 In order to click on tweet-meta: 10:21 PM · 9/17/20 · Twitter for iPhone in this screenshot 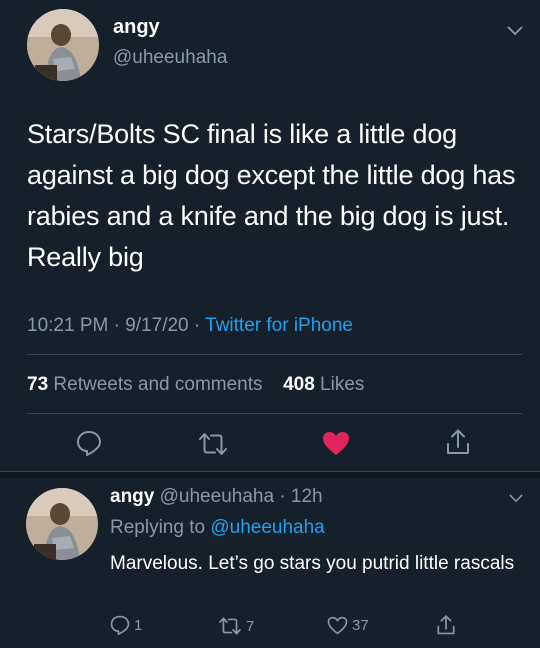, I will do `click(190, 326)`.